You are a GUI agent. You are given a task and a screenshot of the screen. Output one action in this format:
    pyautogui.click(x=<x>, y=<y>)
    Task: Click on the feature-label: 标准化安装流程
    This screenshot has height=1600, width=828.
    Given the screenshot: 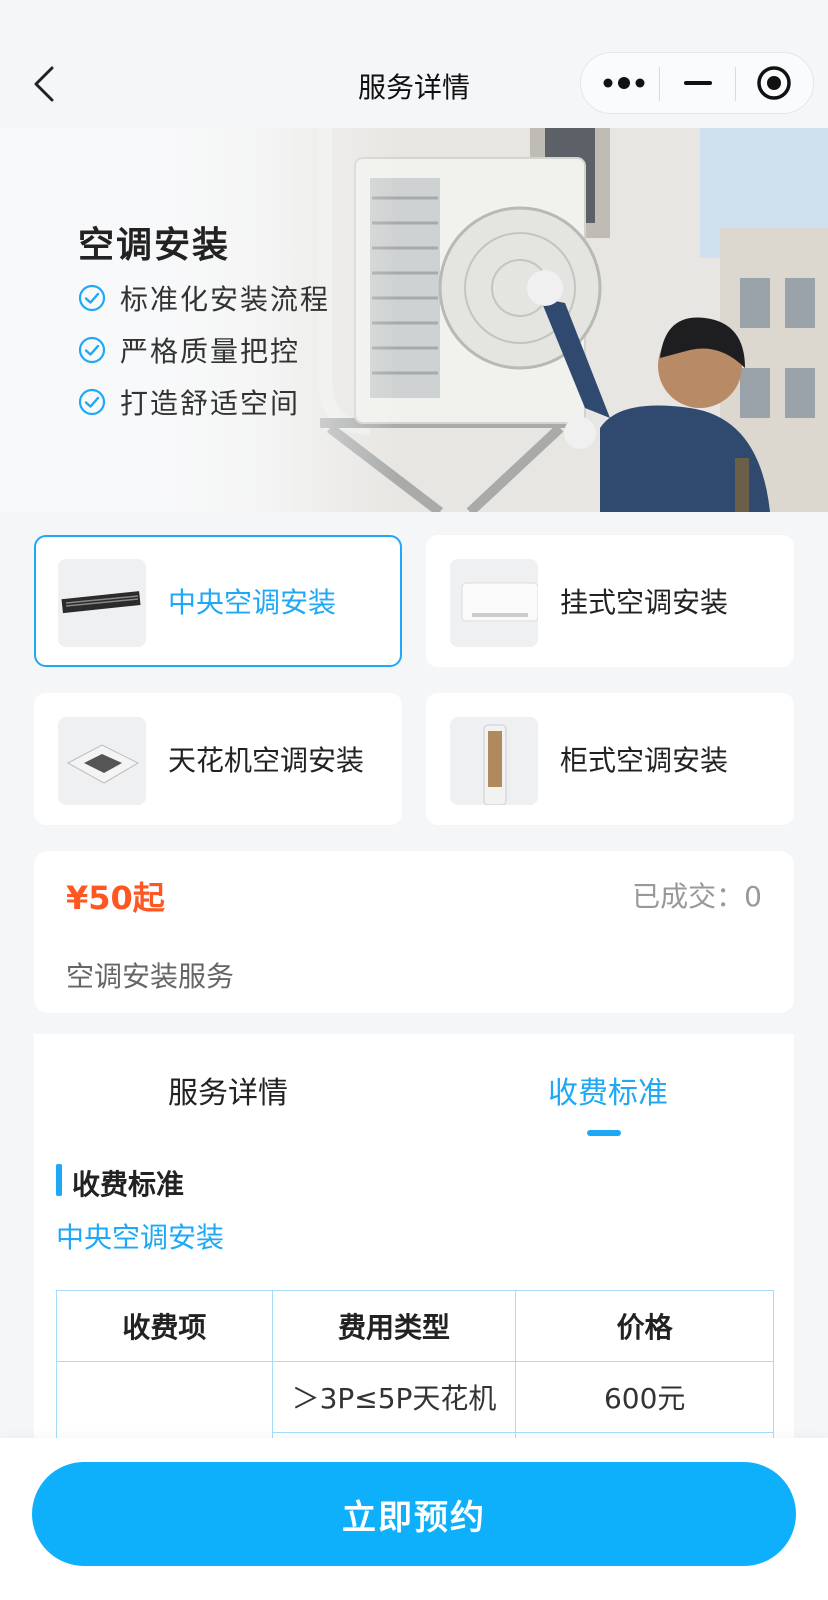 What is the action you would take?
    pyautogui.click(x=225, y=299)
    